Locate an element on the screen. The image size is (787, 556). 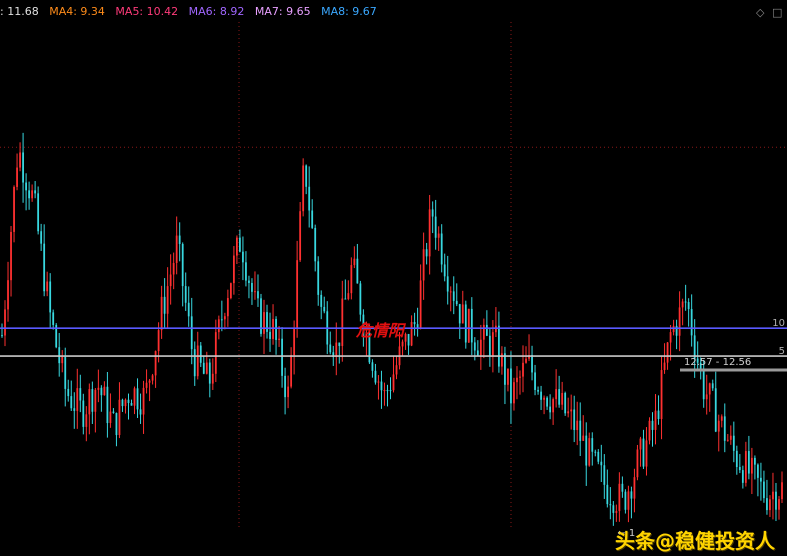
legend-ma5: MA5: 10.42 is located at coordinates (147, 11).